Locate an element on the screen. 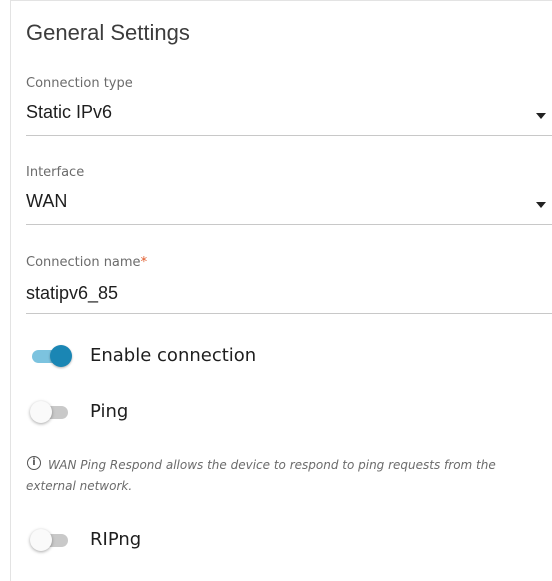  enable-connection-toggle is located at coordinates (51, 356).